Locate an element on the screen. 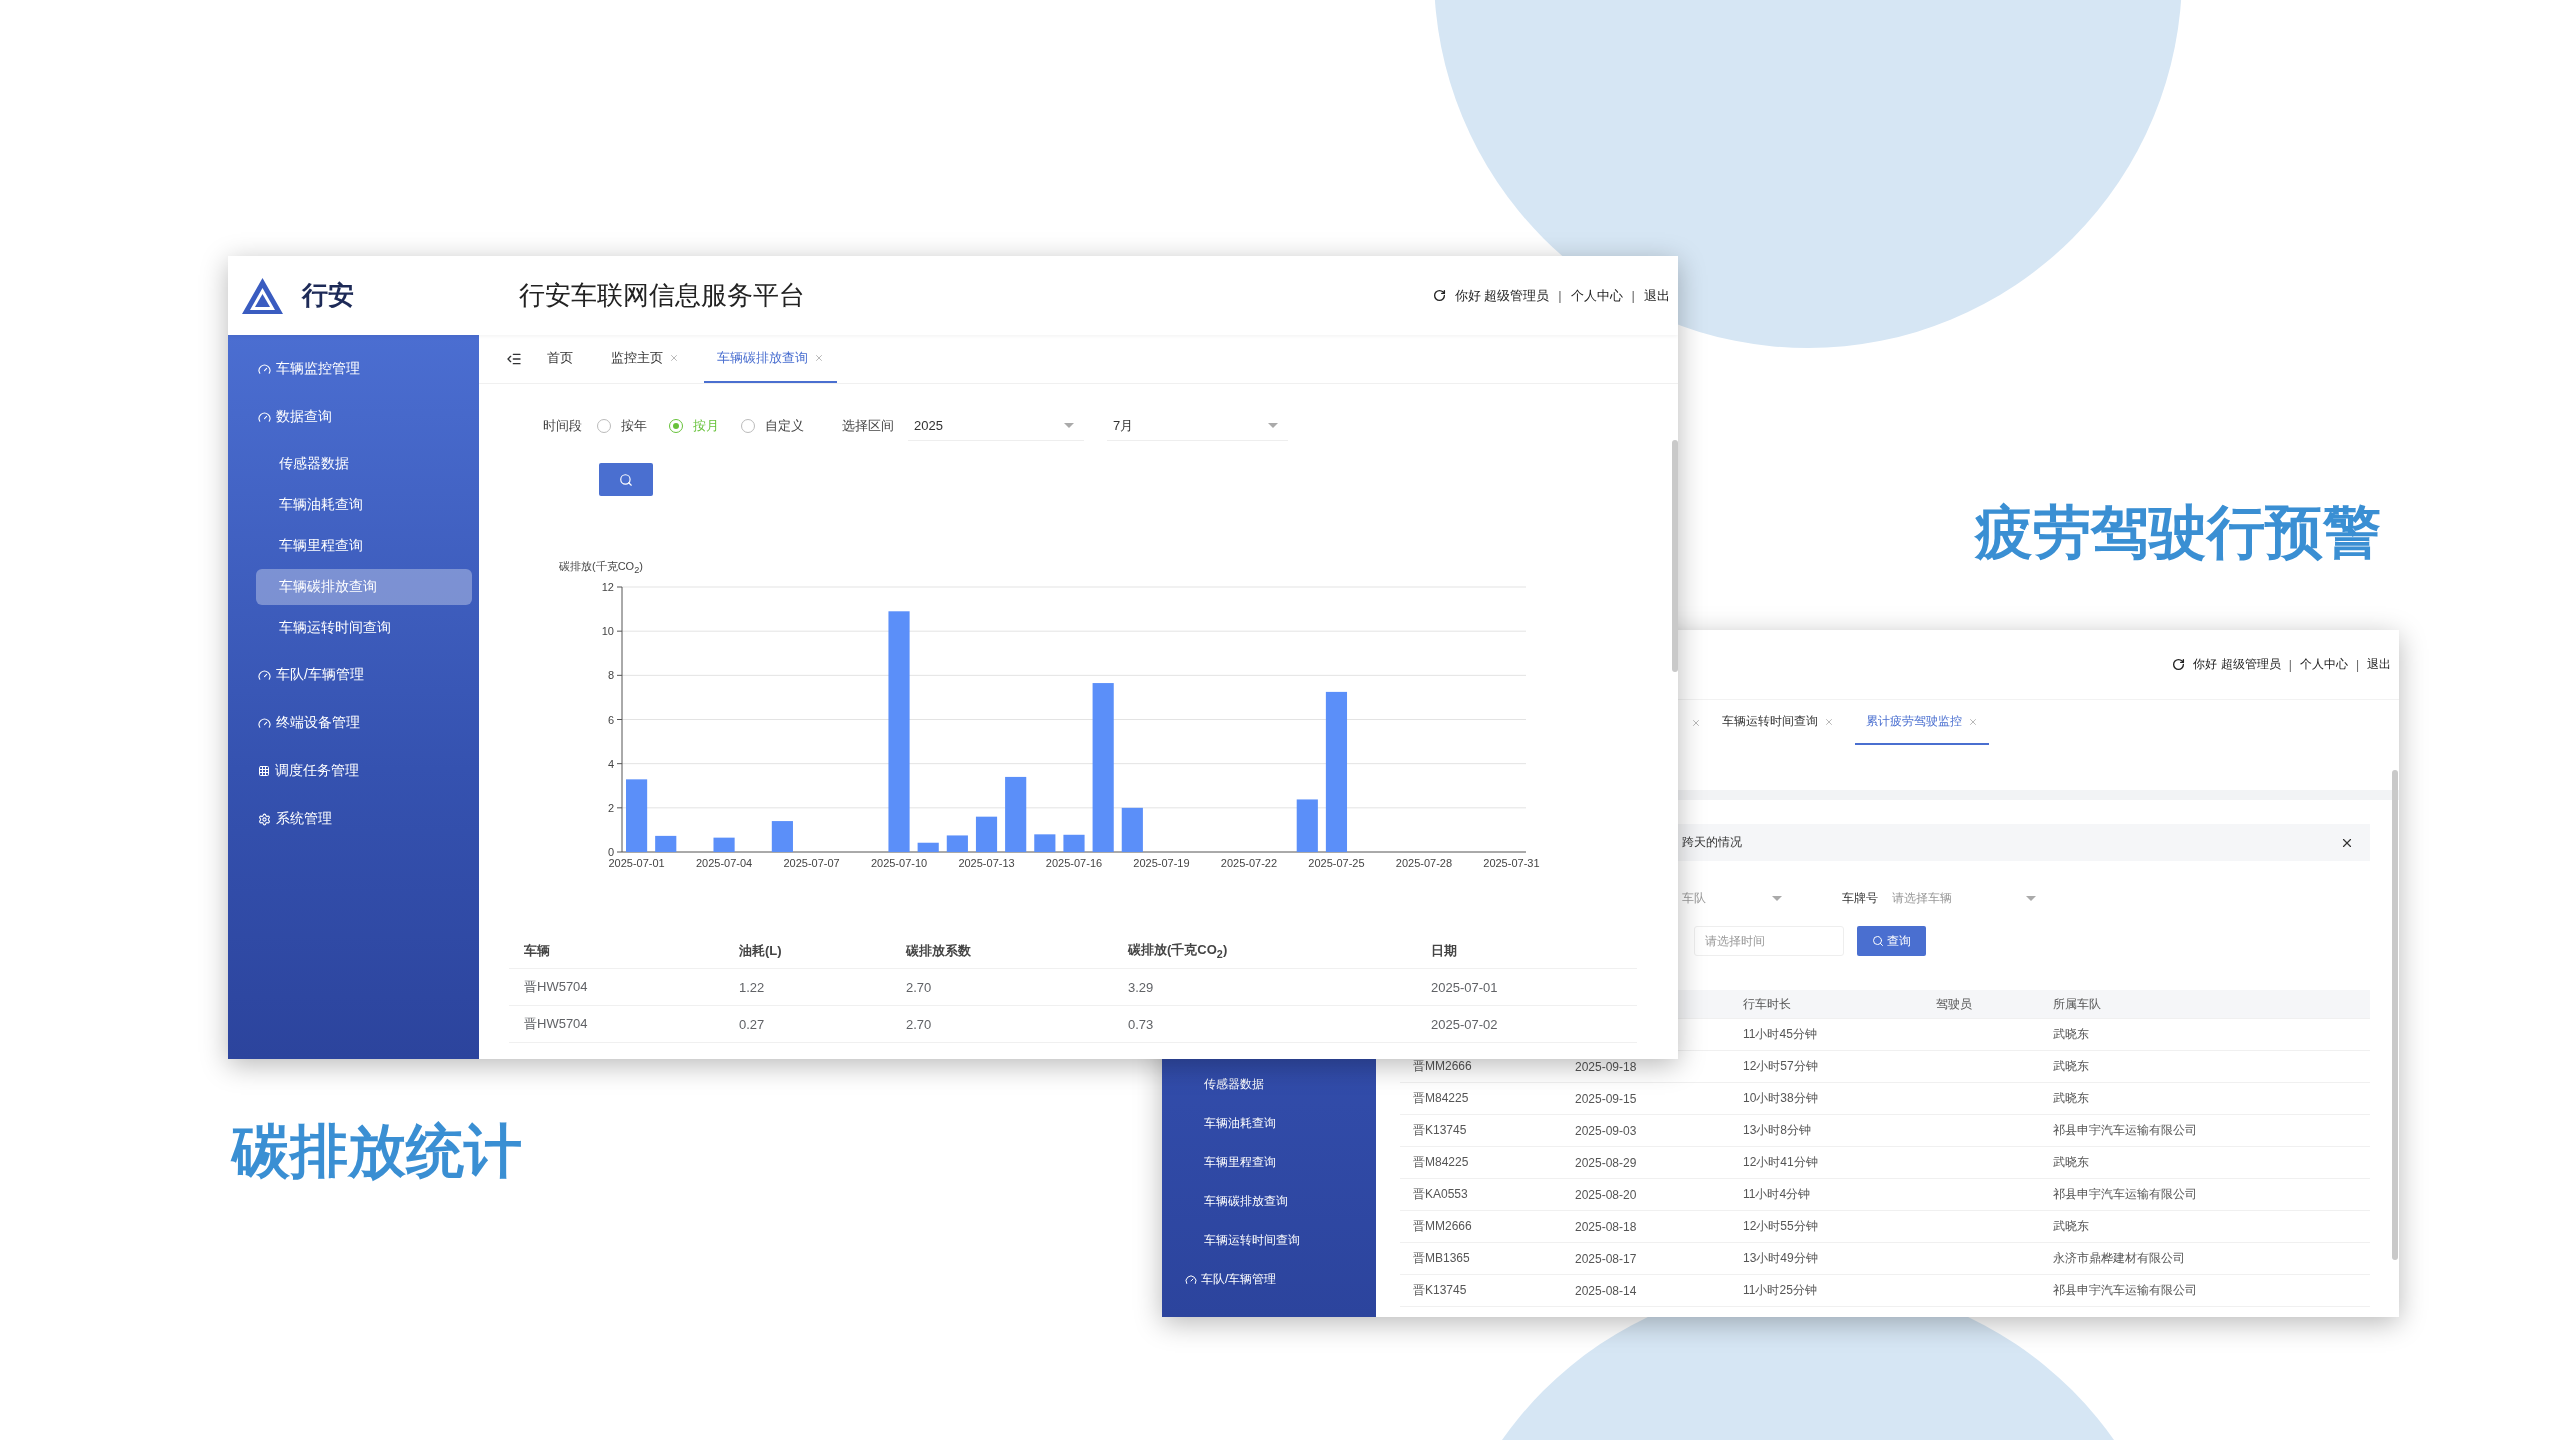 Image resolution: width=2559 pixels, height=1440 pixels. table-cell-text: 12小时57分钟 is located at coordinates (1780, 1066).